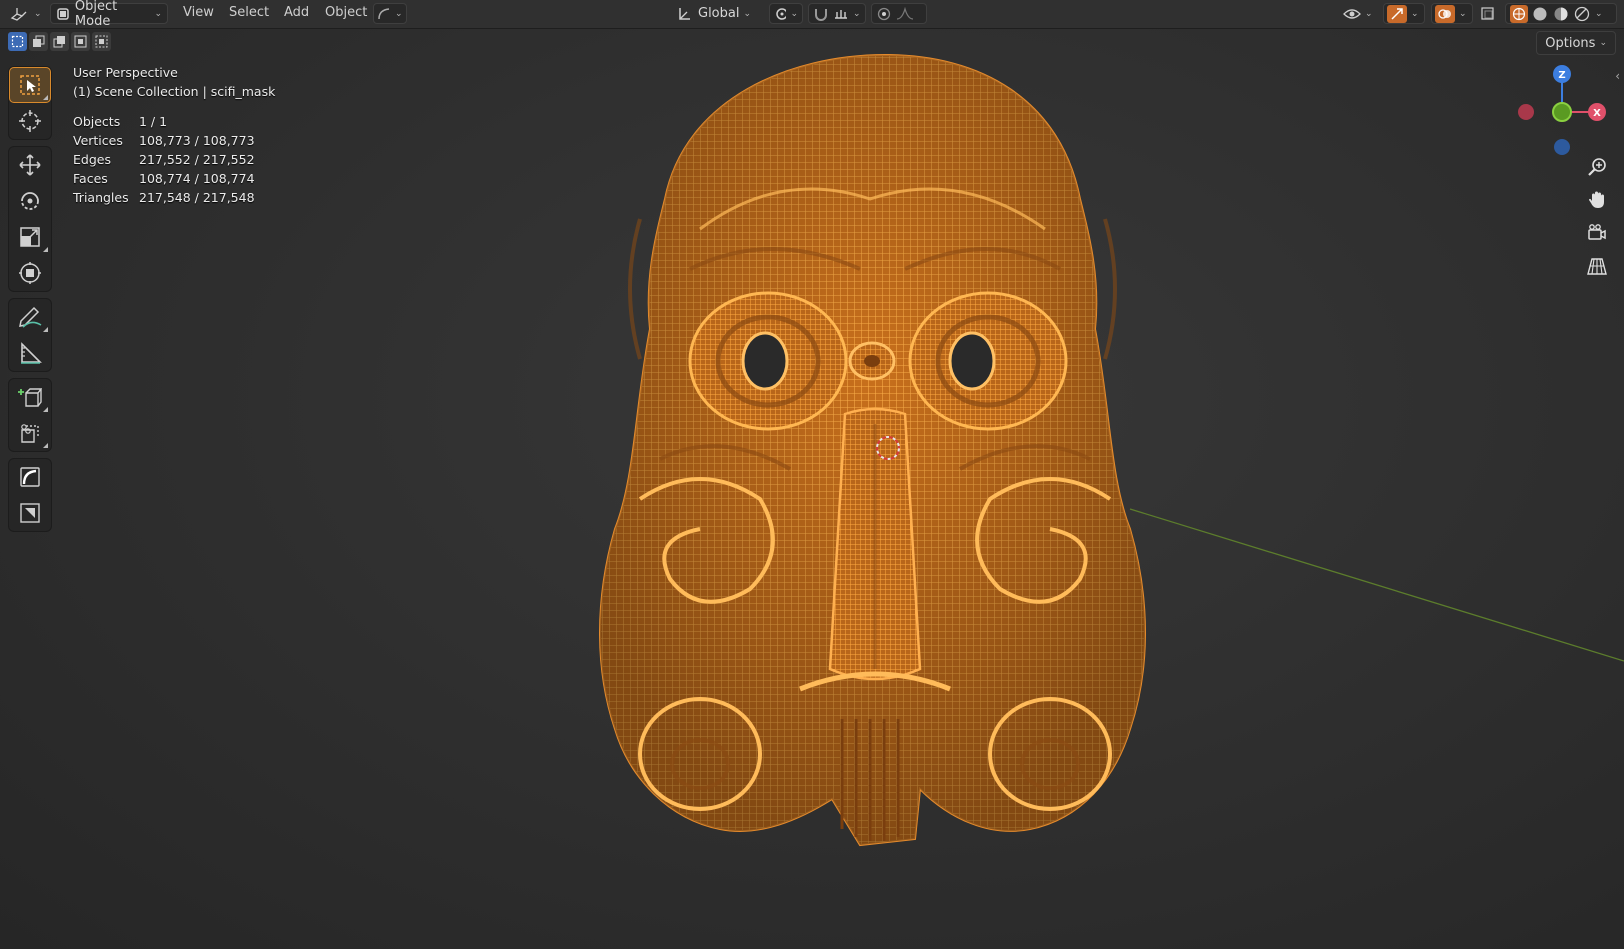  I want to click on camera-icon, so click(1597, 232).